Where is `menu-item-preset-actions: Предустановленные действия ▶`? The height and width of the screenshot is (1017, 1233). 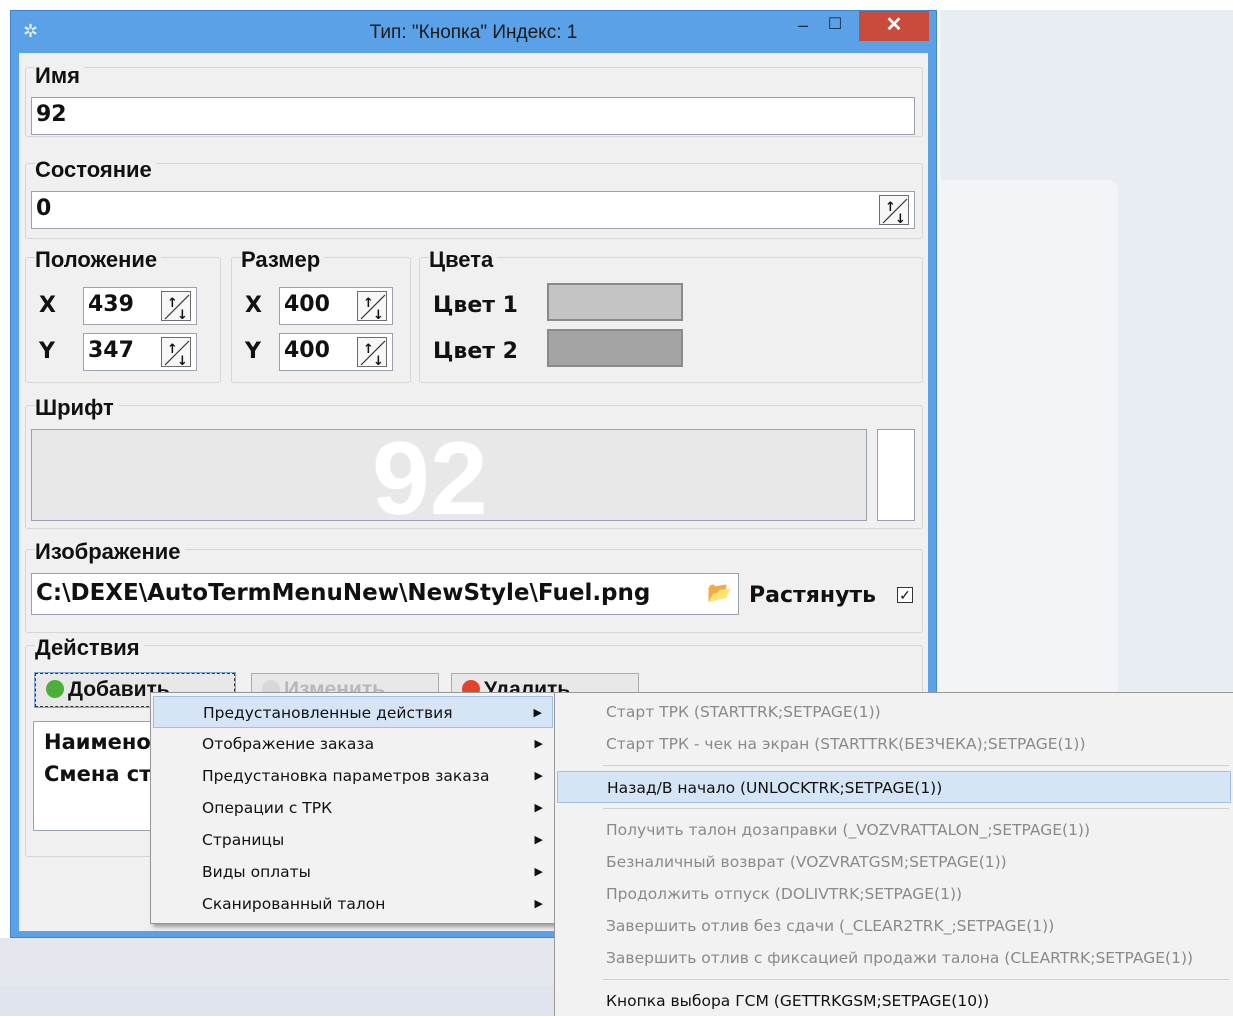 menu-item-preset-actions: Предустановленные действия ▶ is located at coordinates (353, 712).